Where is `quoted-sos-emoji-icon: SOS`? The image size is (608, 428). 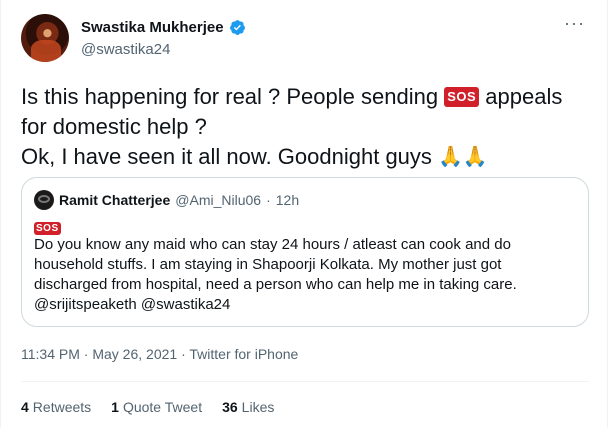 quoted-sos-emoji-icon: SOS is located at coordinates (47, 228).